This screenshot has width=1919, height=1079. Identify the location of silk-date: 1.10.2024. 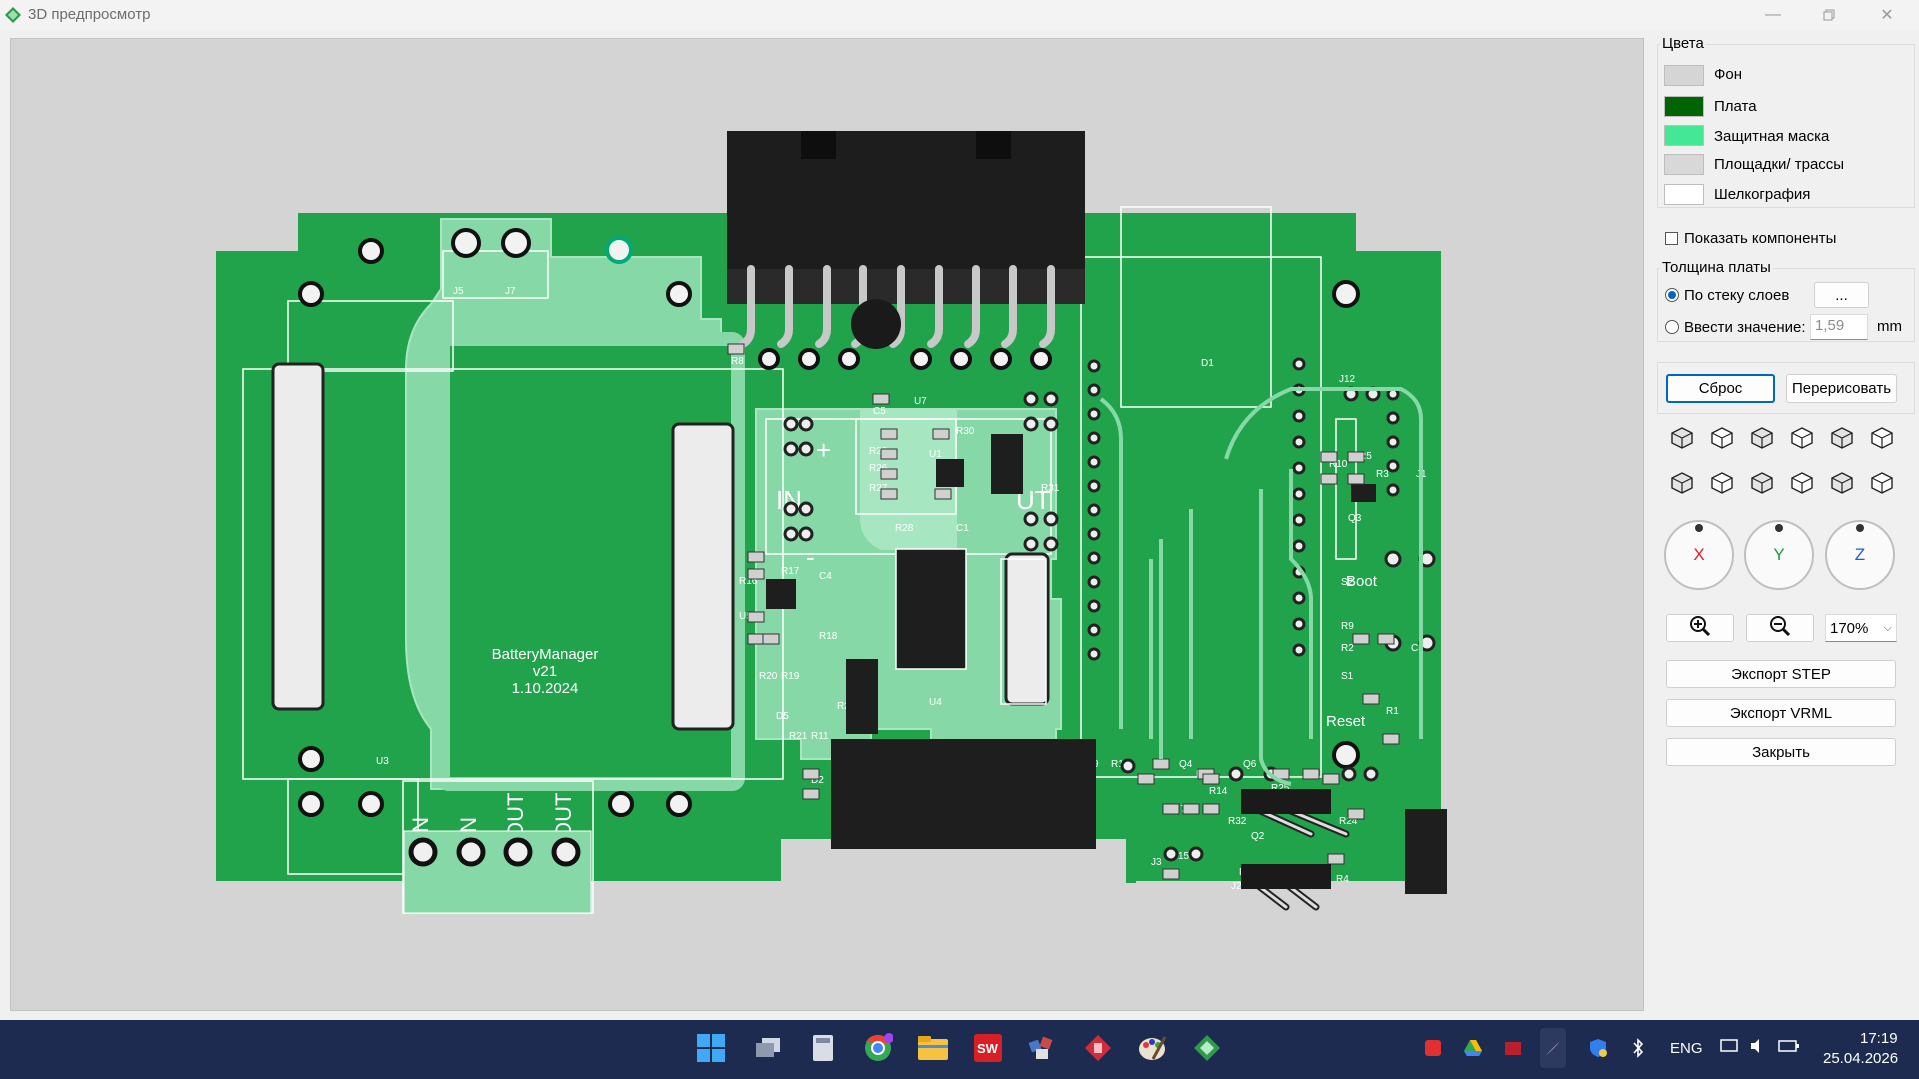
(545, 688).